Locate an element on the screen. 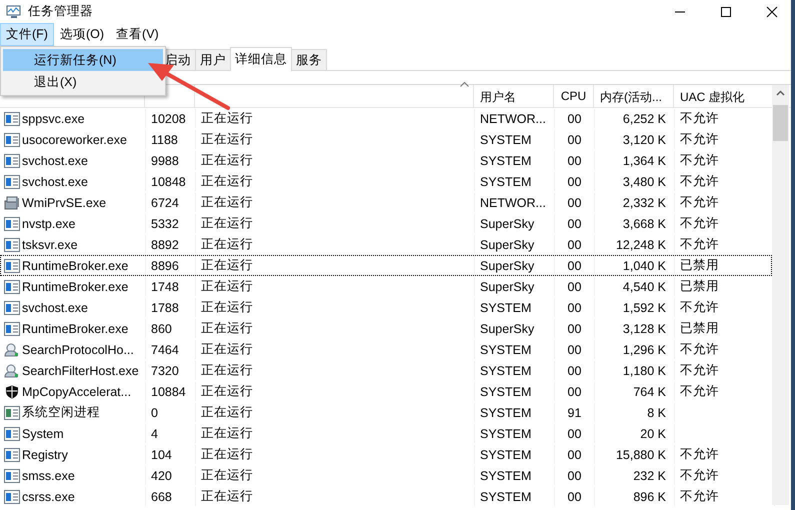  table-cell: WmiPrvSE.exe is located at coordinates (64, 203).